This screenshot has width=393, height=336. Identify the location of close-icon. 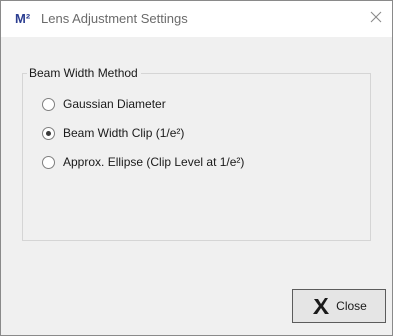
(376, 17).